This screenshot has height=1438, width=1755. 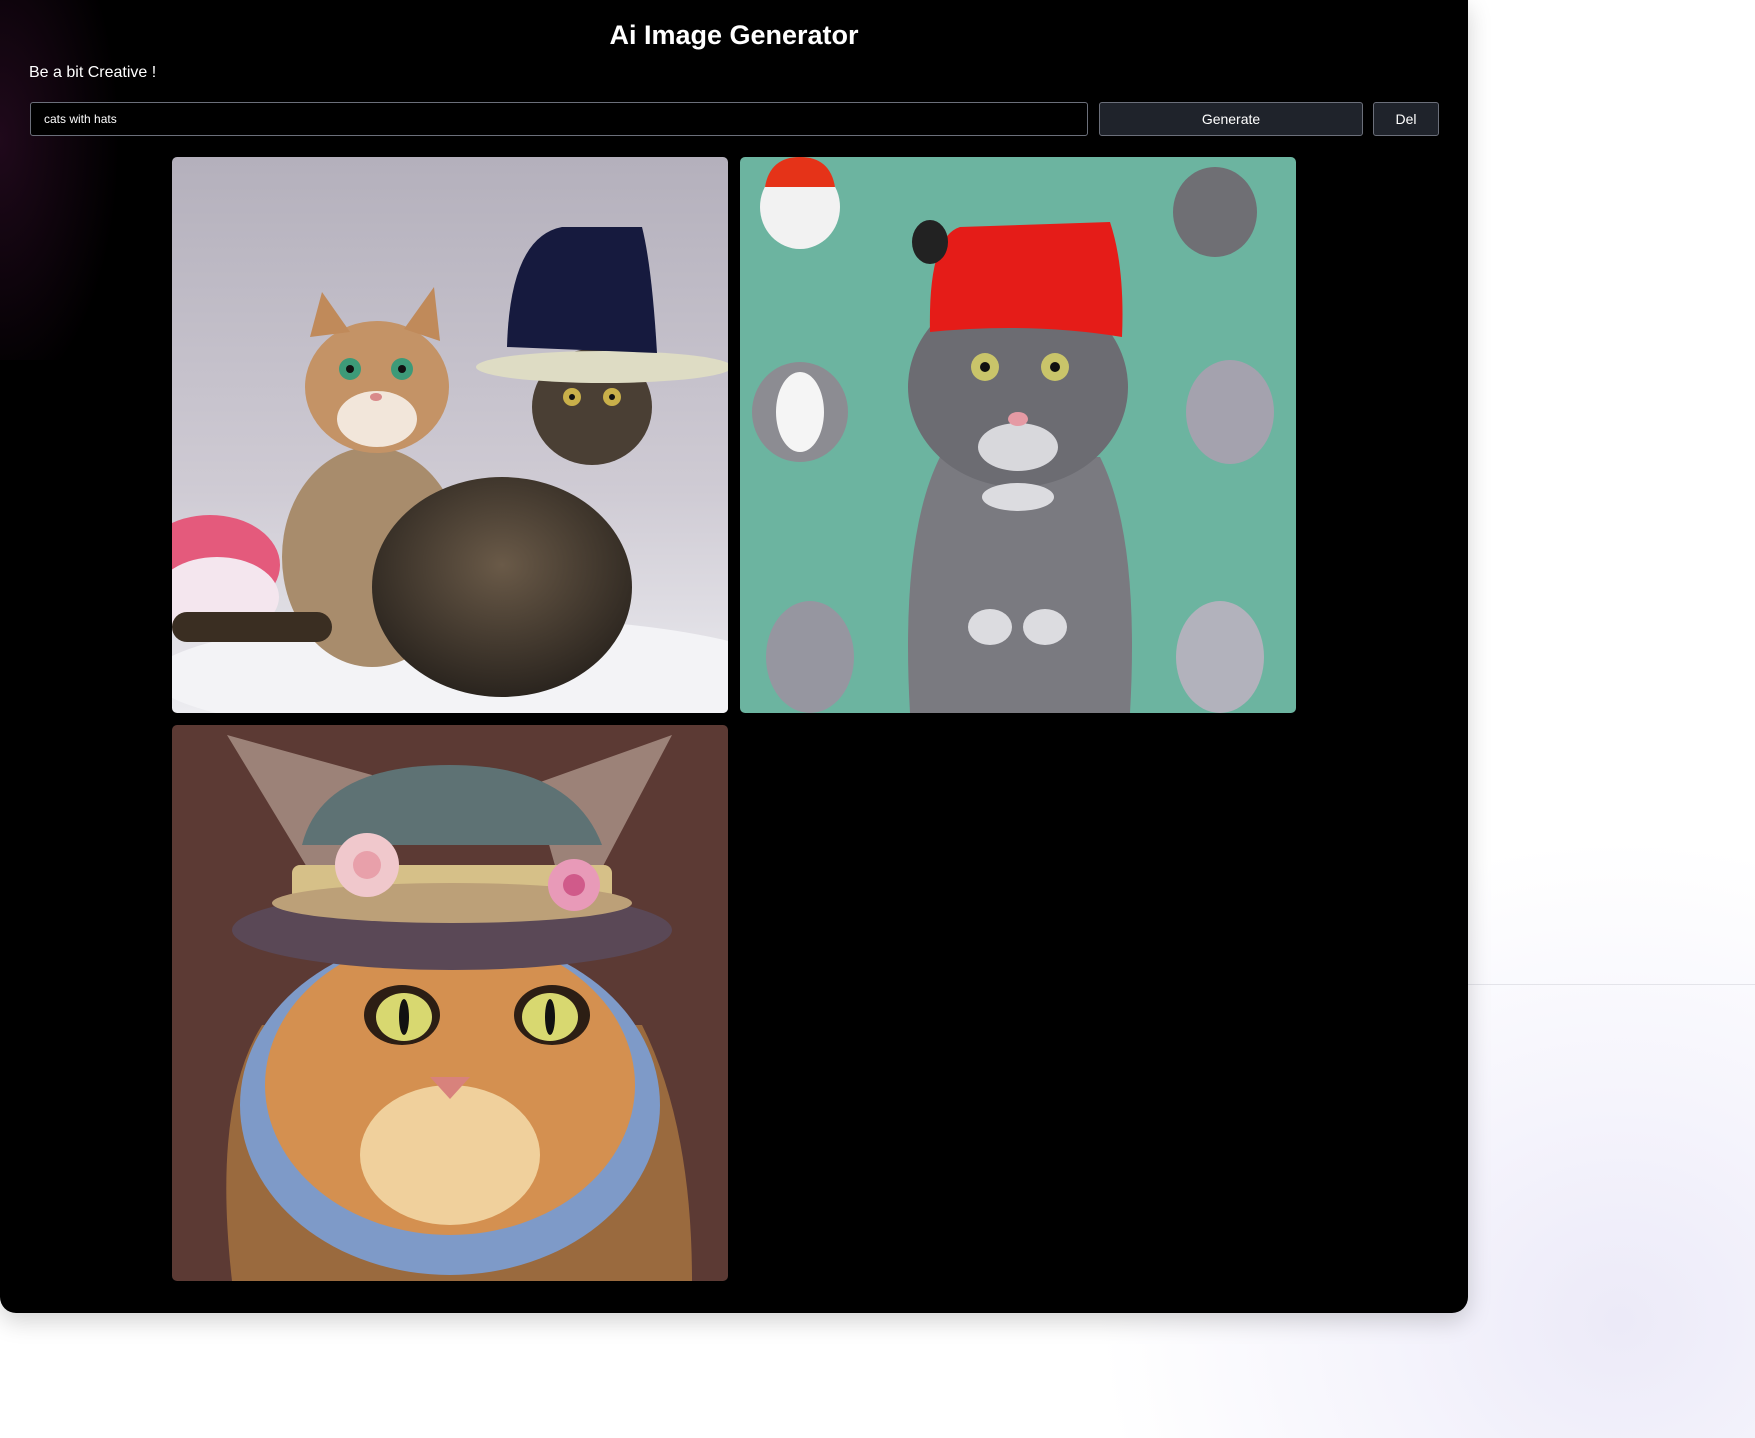 What do you see at coordinates (93, 72) in the screenshot?
I see `app-subtitle: Be a bit Creative !` at bounding box center [93, 72].